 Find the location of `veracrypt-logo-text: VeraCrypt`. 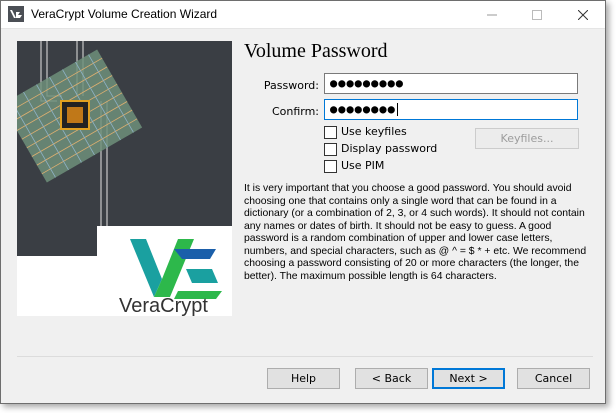

veracrypt-logo-text: VeraCrypt is located at coordinates (163, 306).